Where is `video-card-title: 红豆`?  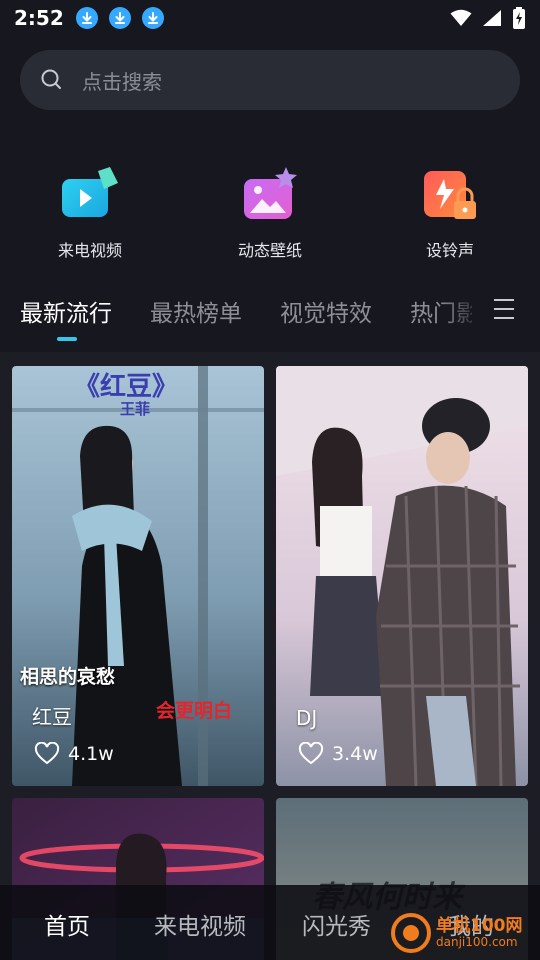
video-card-title: 红豆 is located at coordinates (52, 717).